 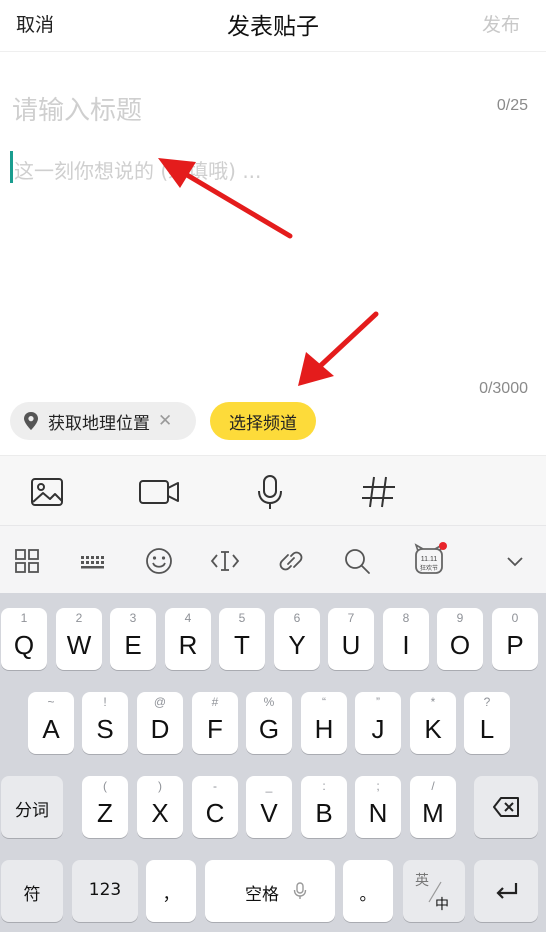 I want to click on key-label: N, so click(x=378, y=813).